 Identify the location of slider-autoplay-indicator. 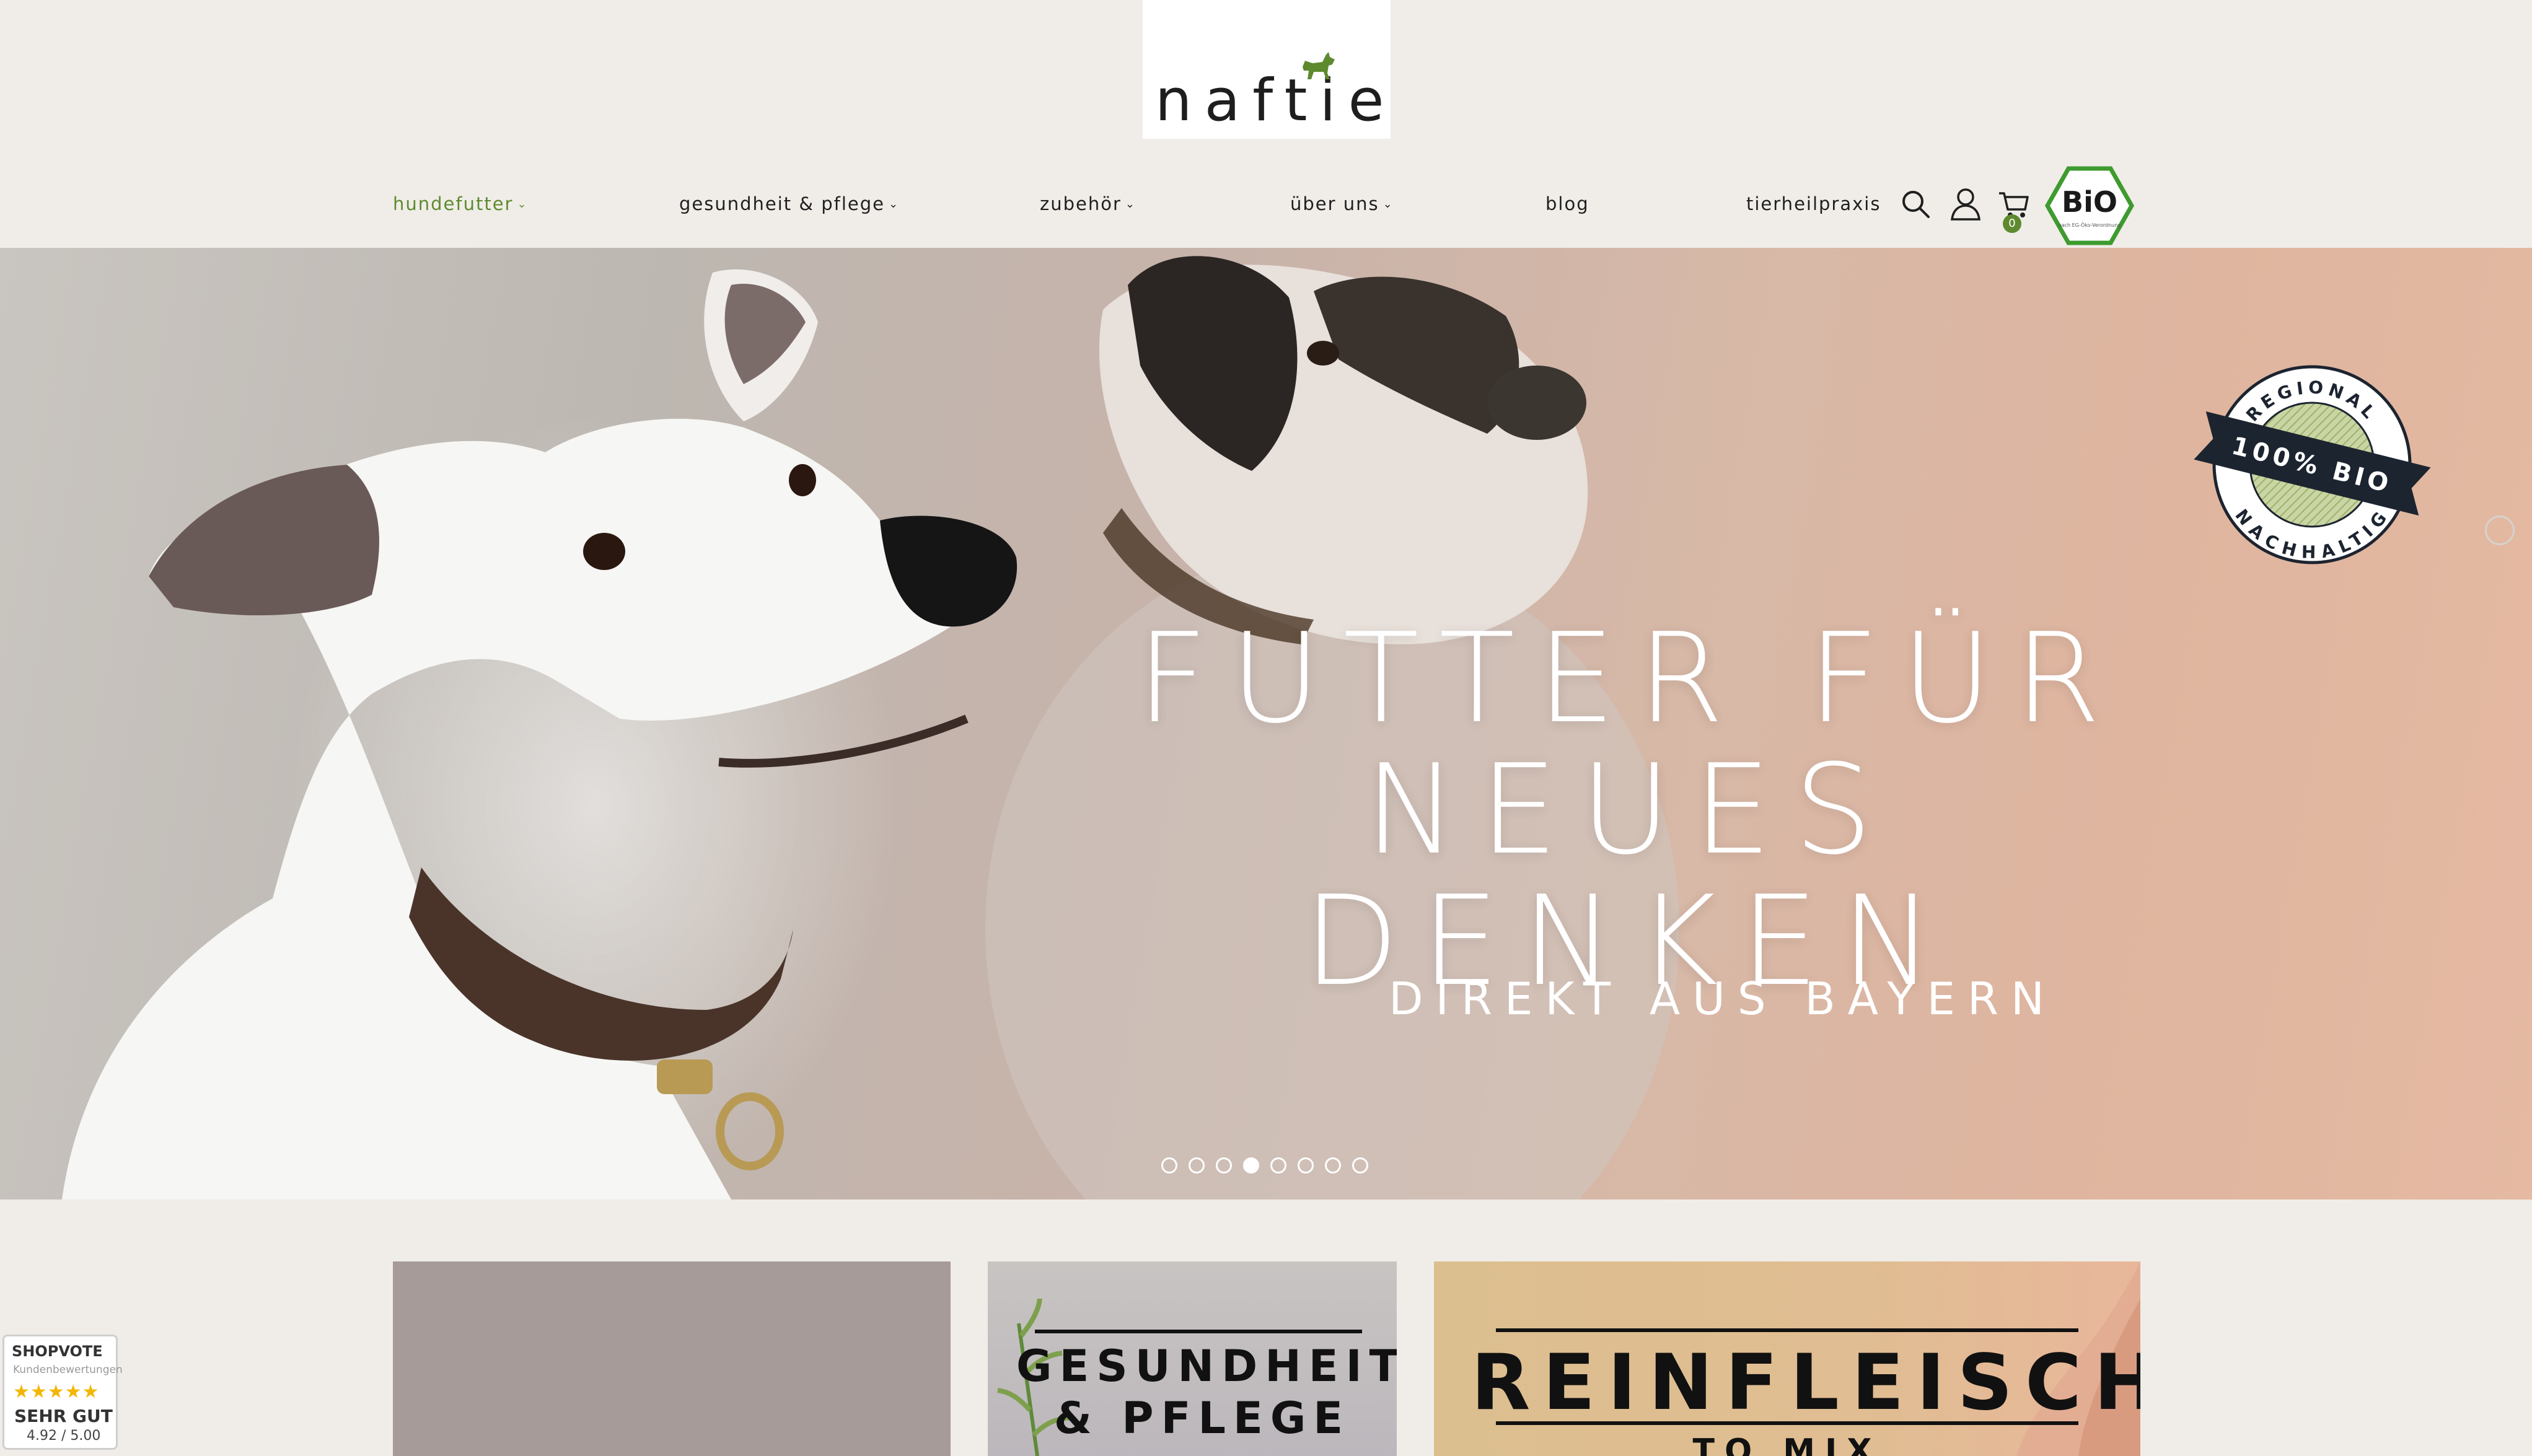
(2500, 530).